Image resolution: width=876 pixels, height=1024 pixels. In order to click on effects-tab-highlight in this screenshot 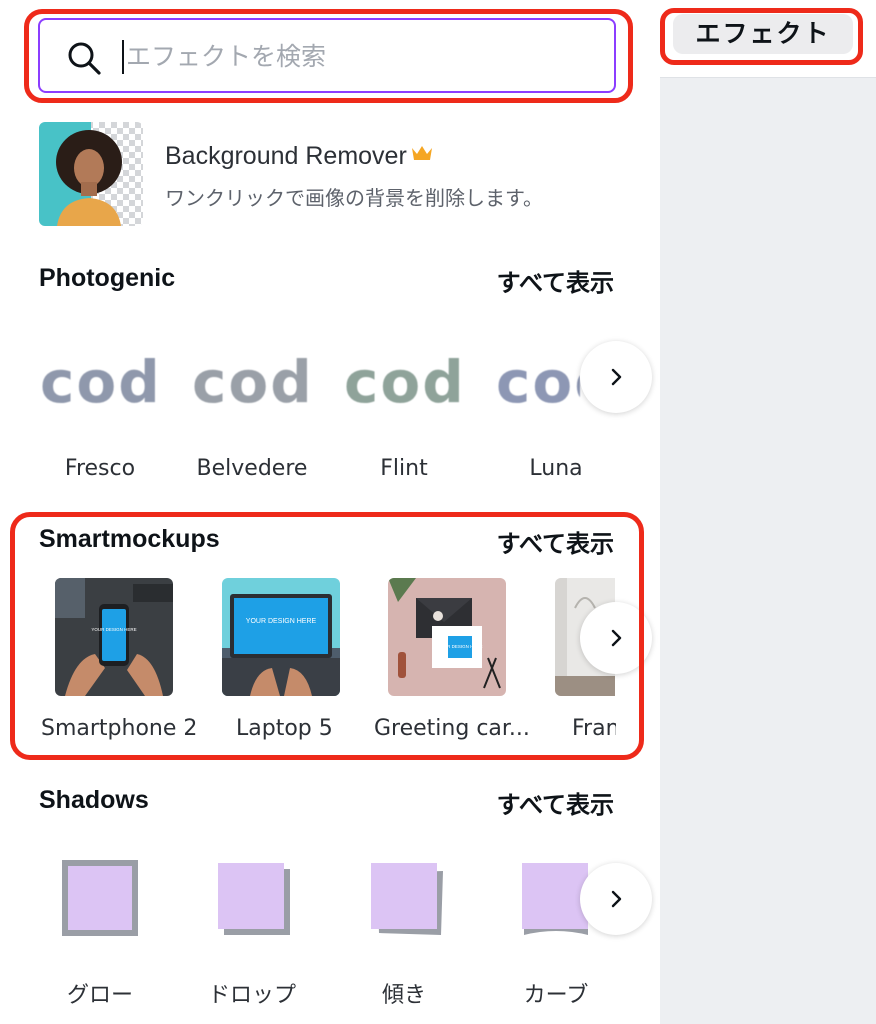, I will do `click(761, 36)`.